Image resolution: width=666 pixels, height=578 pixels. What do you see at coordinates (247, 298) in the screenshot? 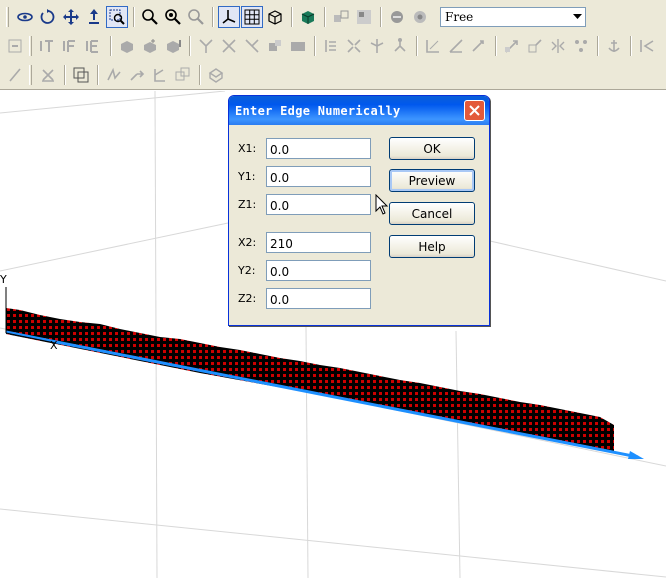
I see `z2-label: Z2:` at bounding box center [247, 298].